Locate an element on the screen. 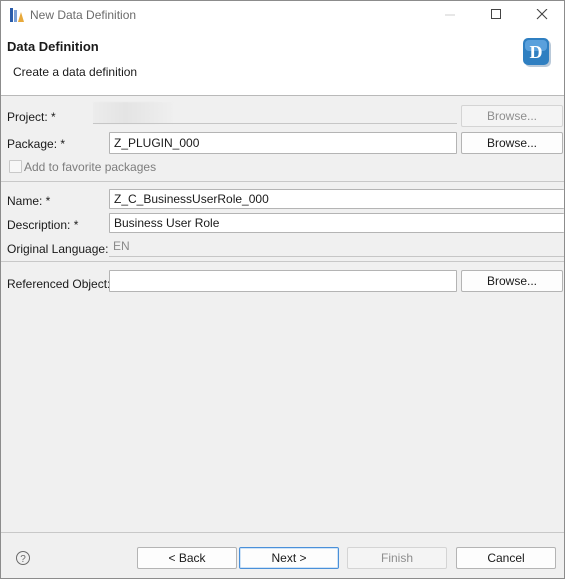 This screenshot has height=579, width=565. next-button: Next > is located at coordinates (289, 558).